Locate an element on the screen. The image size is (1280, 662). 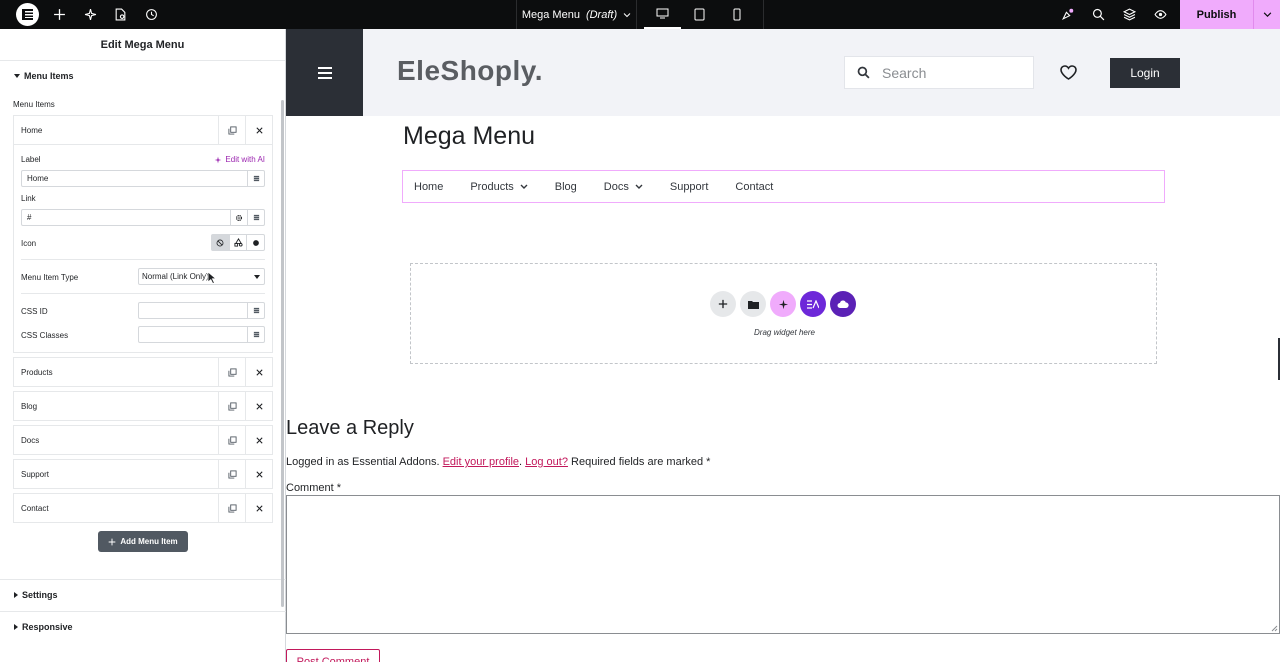
login-button: Login is located at coordinates (1145, 73).